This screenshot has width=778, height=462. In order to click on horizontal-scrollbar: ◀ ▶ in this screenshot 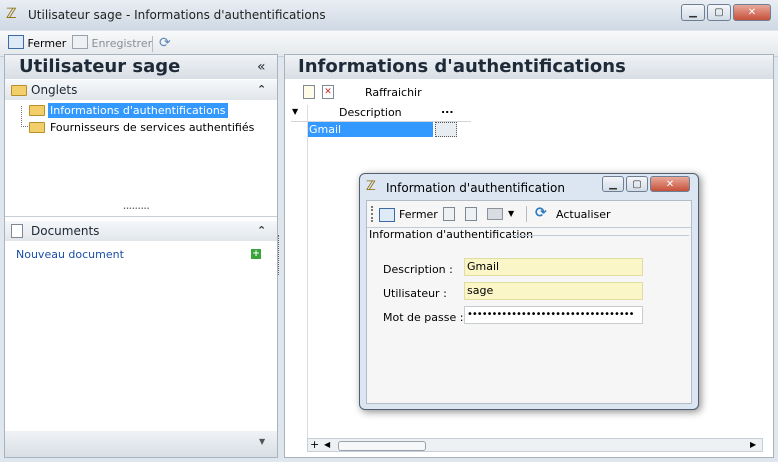, I will do `click(535, 445)`.